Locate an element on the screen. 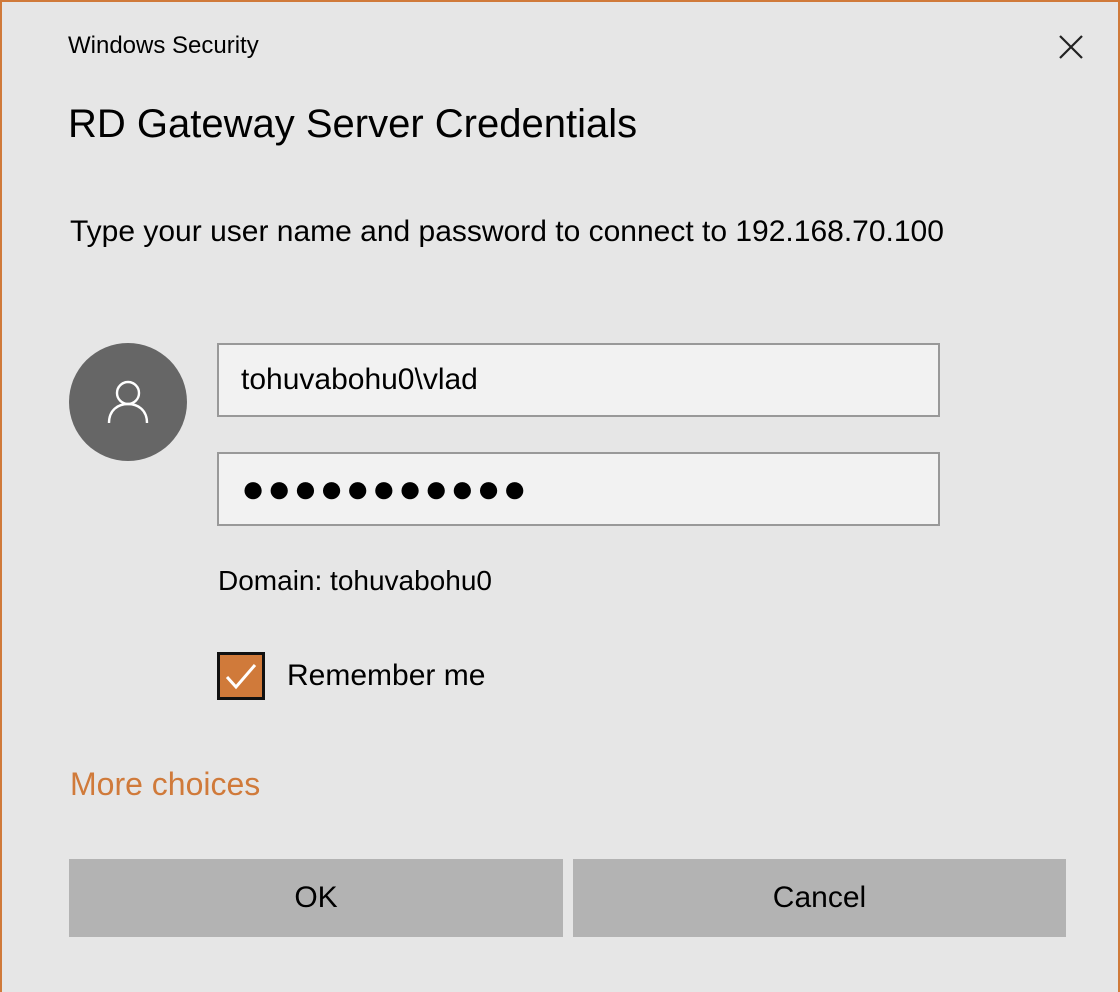  username-value: tohuvabohu0\vlad is located at coordinates (359, 379).